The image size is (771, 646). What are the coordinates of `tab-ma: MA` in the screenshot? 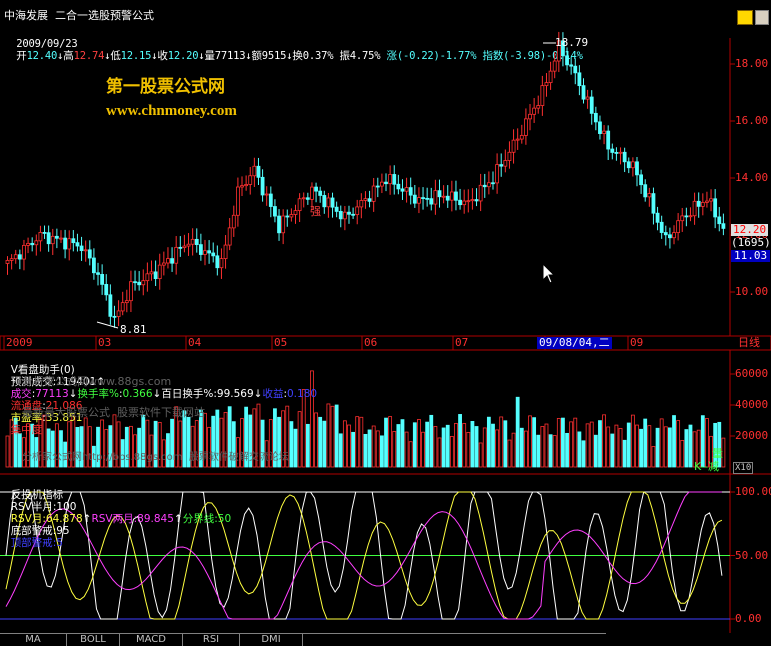 It's located at (33, 639).